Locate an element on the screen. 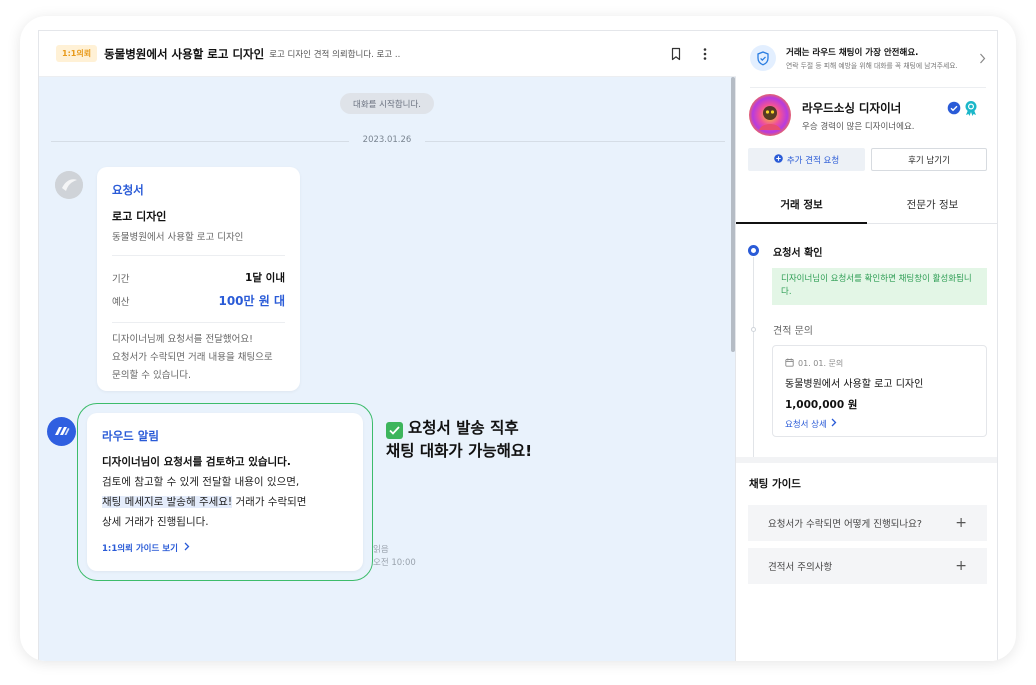 This screenshot has height=685, width=1036. section-separator is located at coordinates (866, 460).